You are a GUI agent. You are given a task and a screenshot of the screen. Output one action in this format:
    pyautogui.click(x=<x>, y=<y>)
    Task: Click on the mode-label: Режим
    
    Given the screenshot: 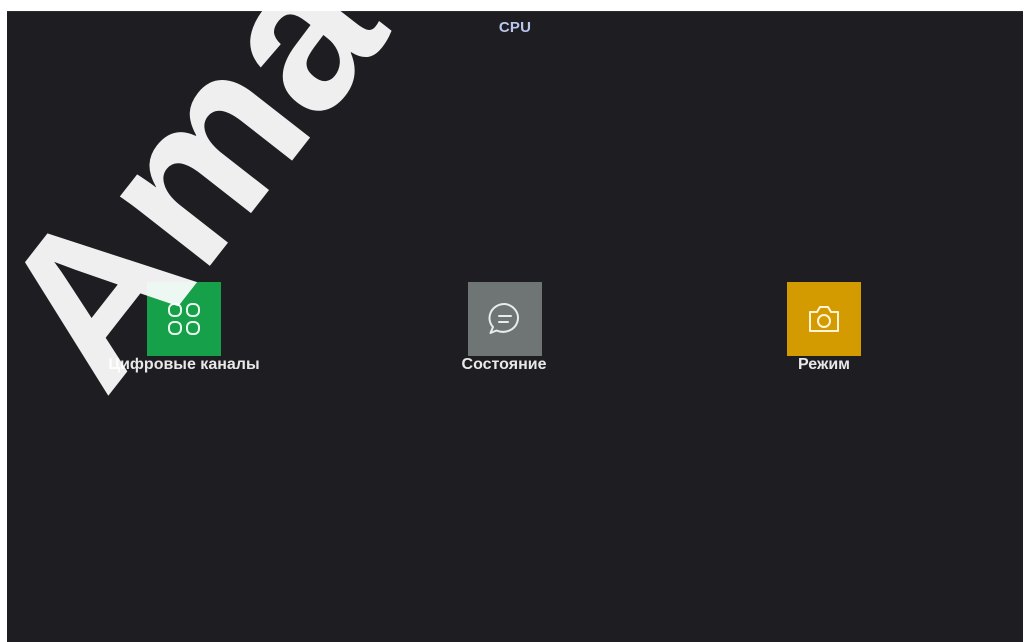 What is the action you would take?
    pyautogui.click(x=824, y=365)
    